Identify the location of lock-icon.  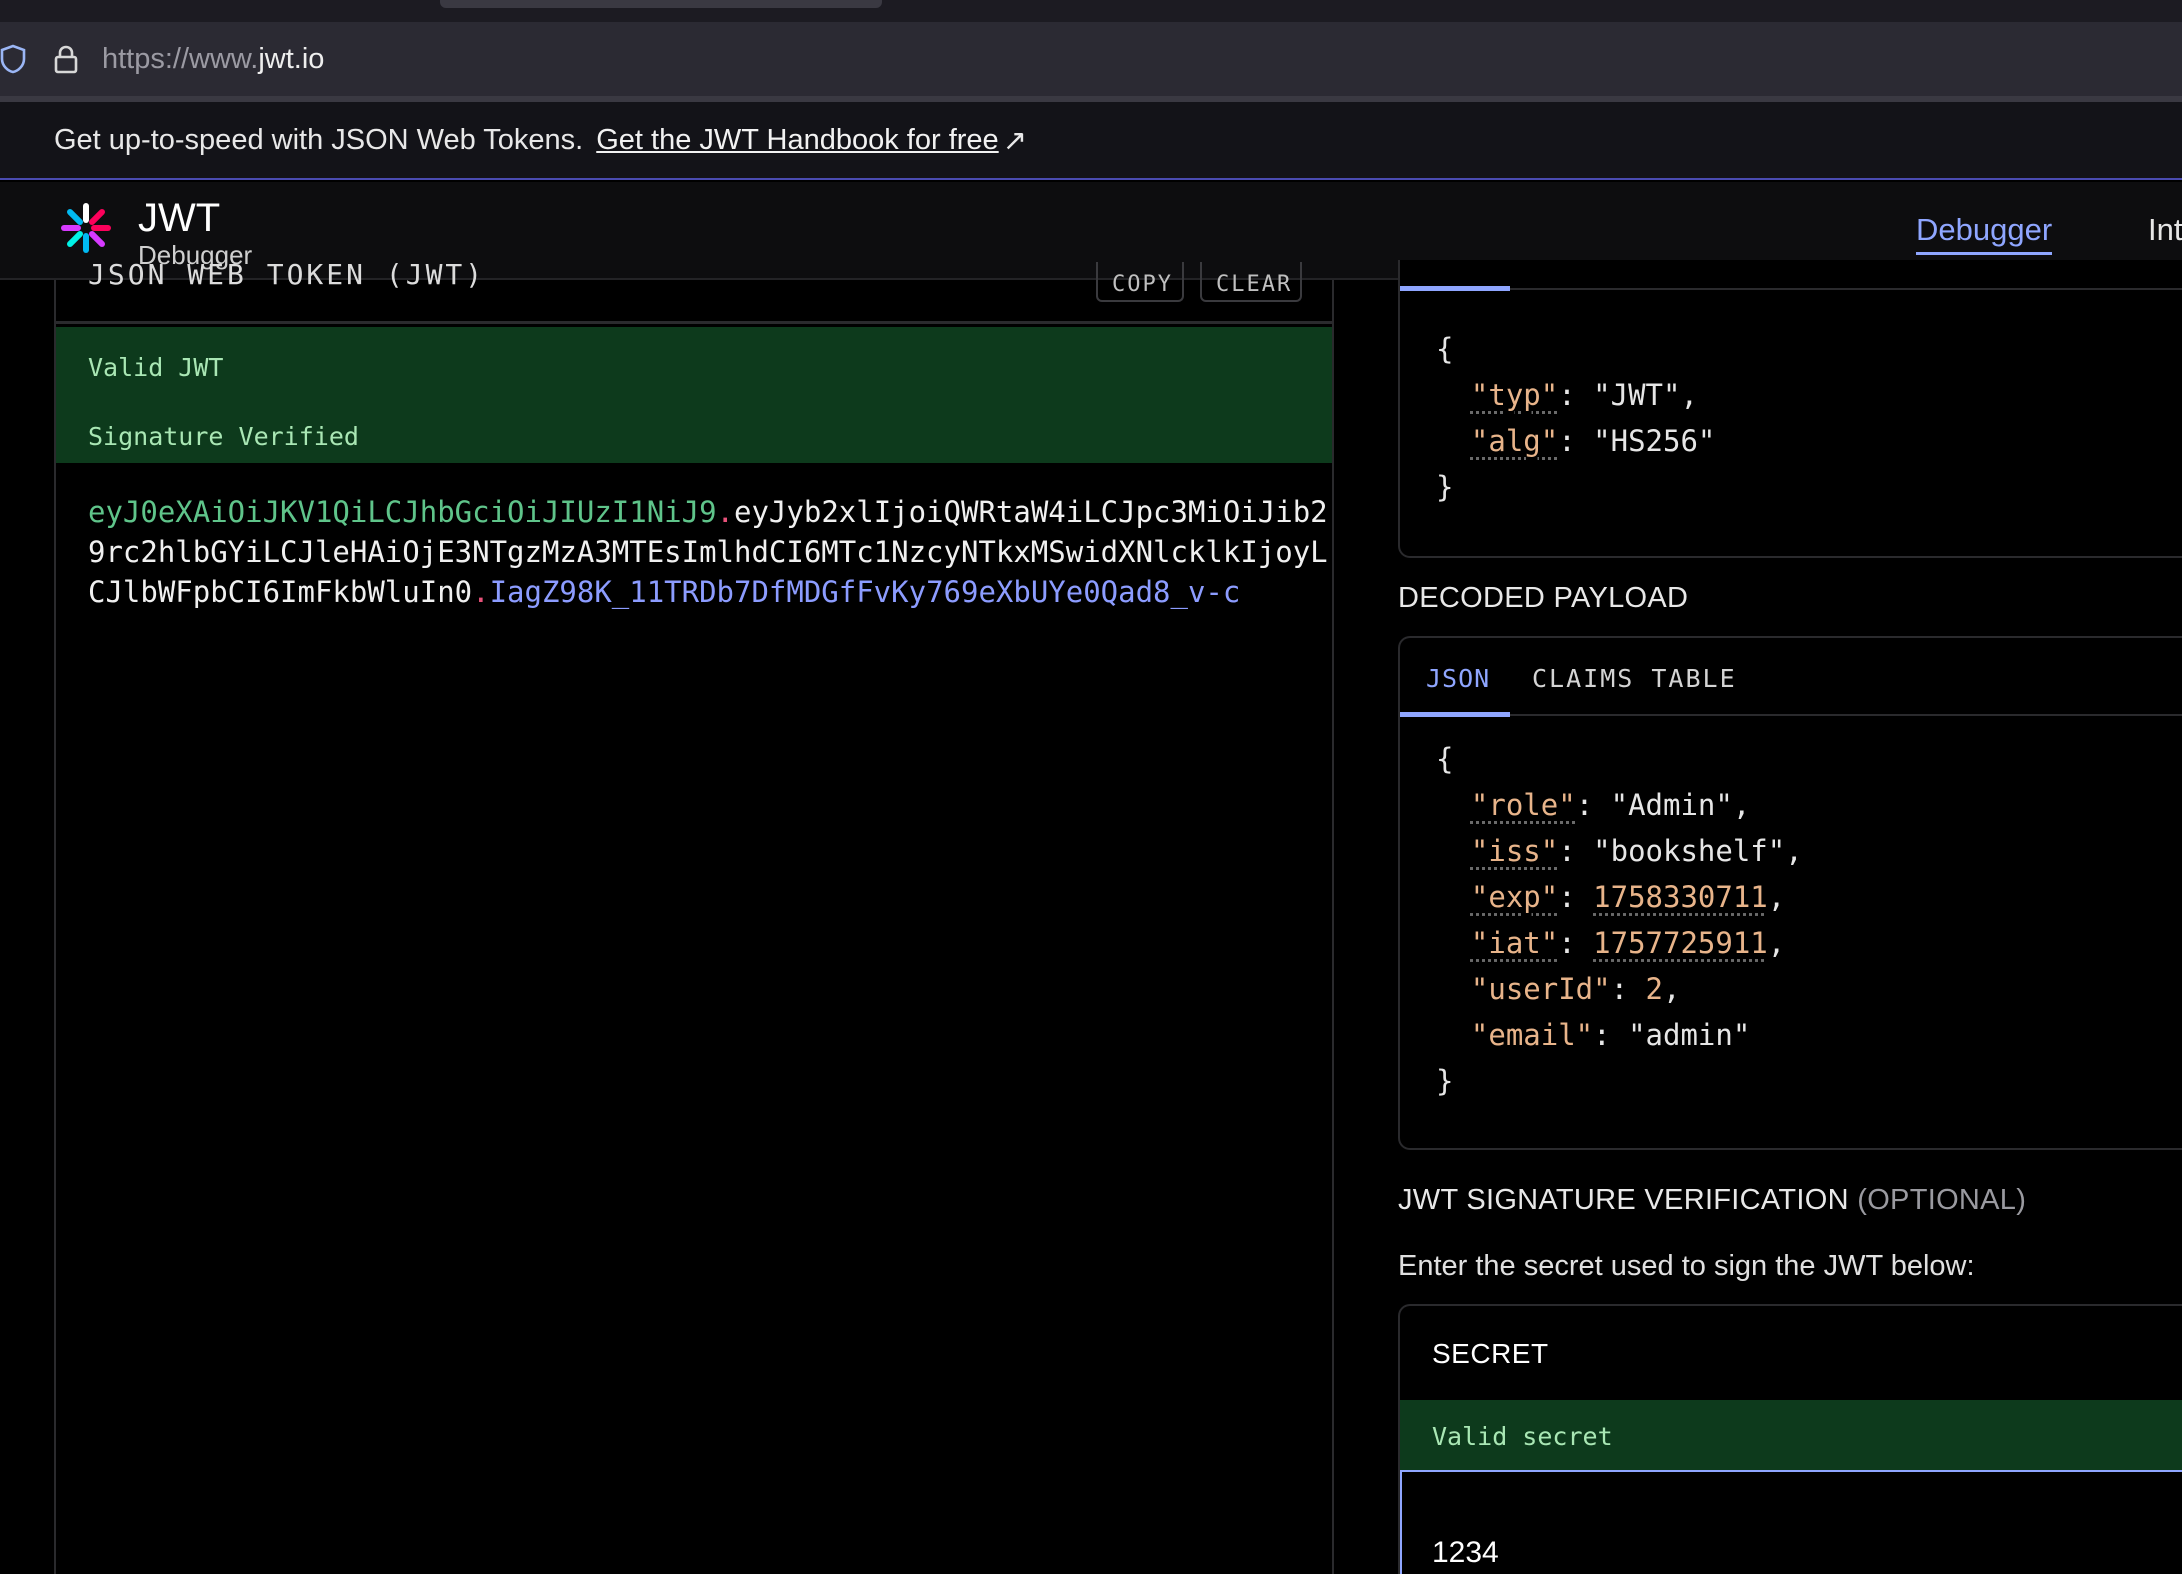
(66, 59).